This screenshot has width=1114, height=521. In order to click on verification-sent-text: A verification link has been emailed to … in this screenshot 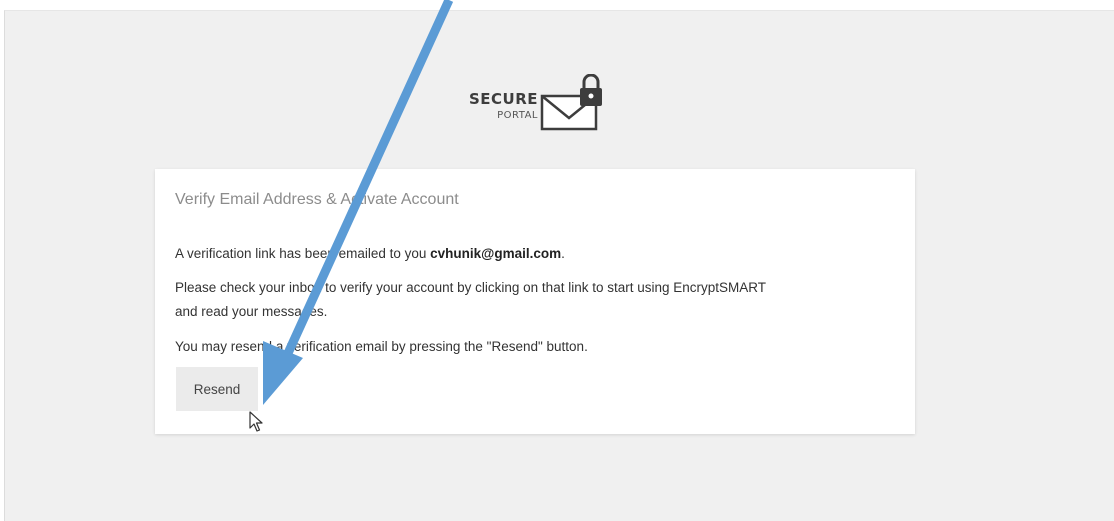, I will do `click(370, 253)`.